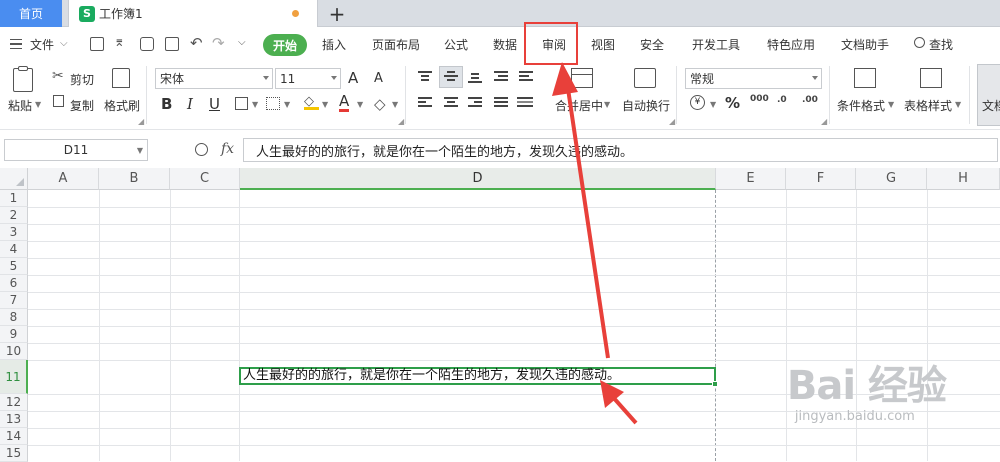 The width and height of the screenshot is (1000, 462). What do you see at coordinates (334, 44) in the screenshot?
I see `menu-insert: 插入` at bounding box center [334, 44].